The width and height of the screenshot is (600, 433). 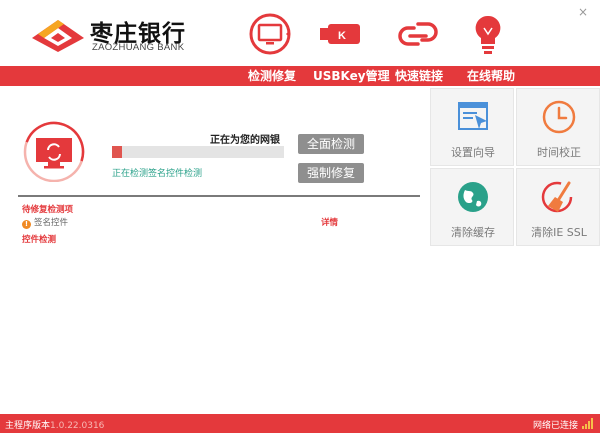 I want to click on clock-icon, so click(x=559, y=117).